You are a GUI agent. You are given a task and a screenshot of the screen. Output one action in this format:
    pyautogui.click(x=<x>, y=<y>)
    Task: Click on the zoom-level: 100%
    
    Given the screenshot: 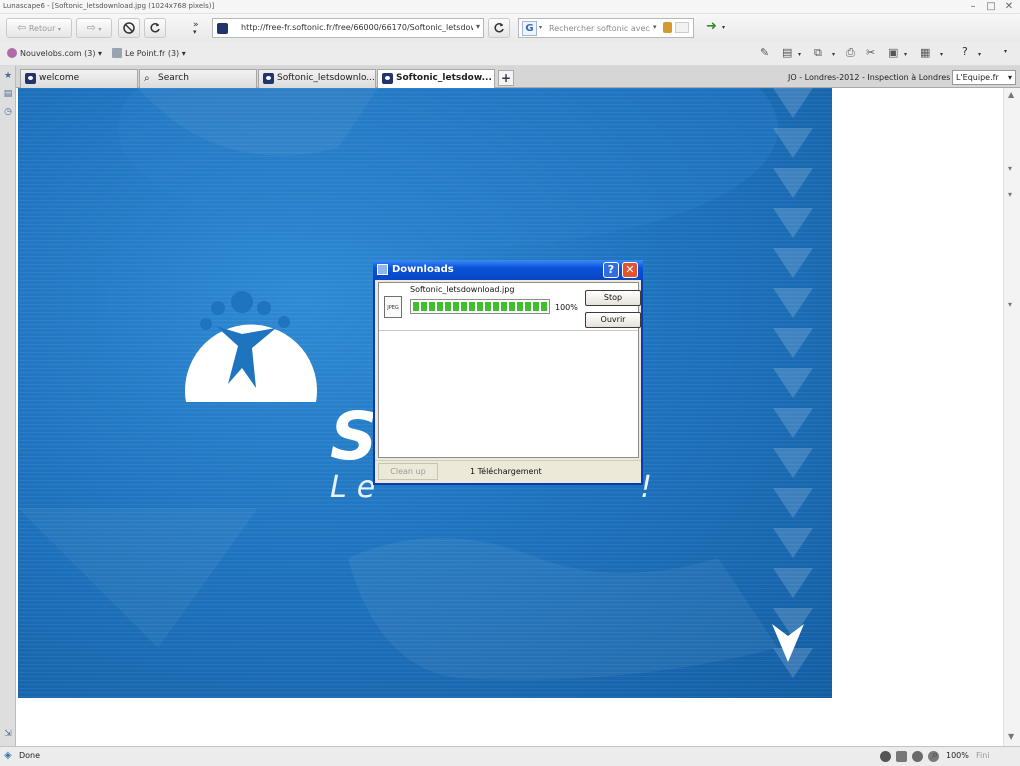 What is the action you would take?
    pyautogui.click(x=957, y=755)
    